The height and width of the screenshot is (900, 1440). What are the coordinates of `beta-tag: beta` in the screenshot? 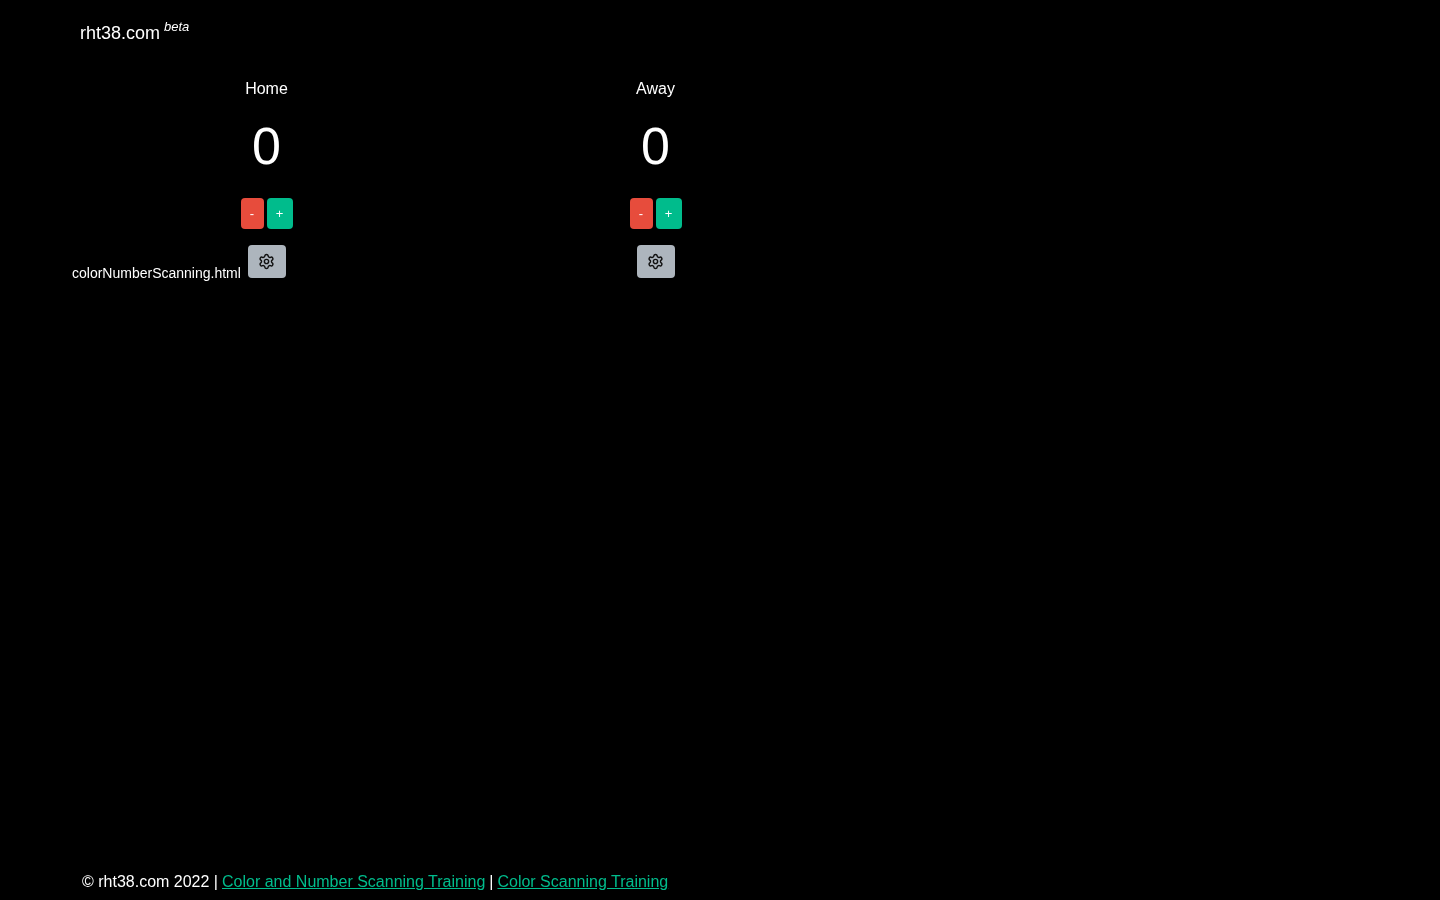 It's located at (177, 27).